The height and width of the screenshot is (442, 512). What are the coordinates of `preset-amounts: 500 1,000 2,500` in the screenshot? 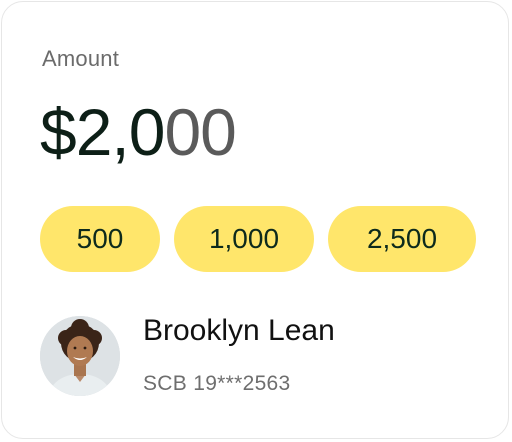 It's located at (258, 239).